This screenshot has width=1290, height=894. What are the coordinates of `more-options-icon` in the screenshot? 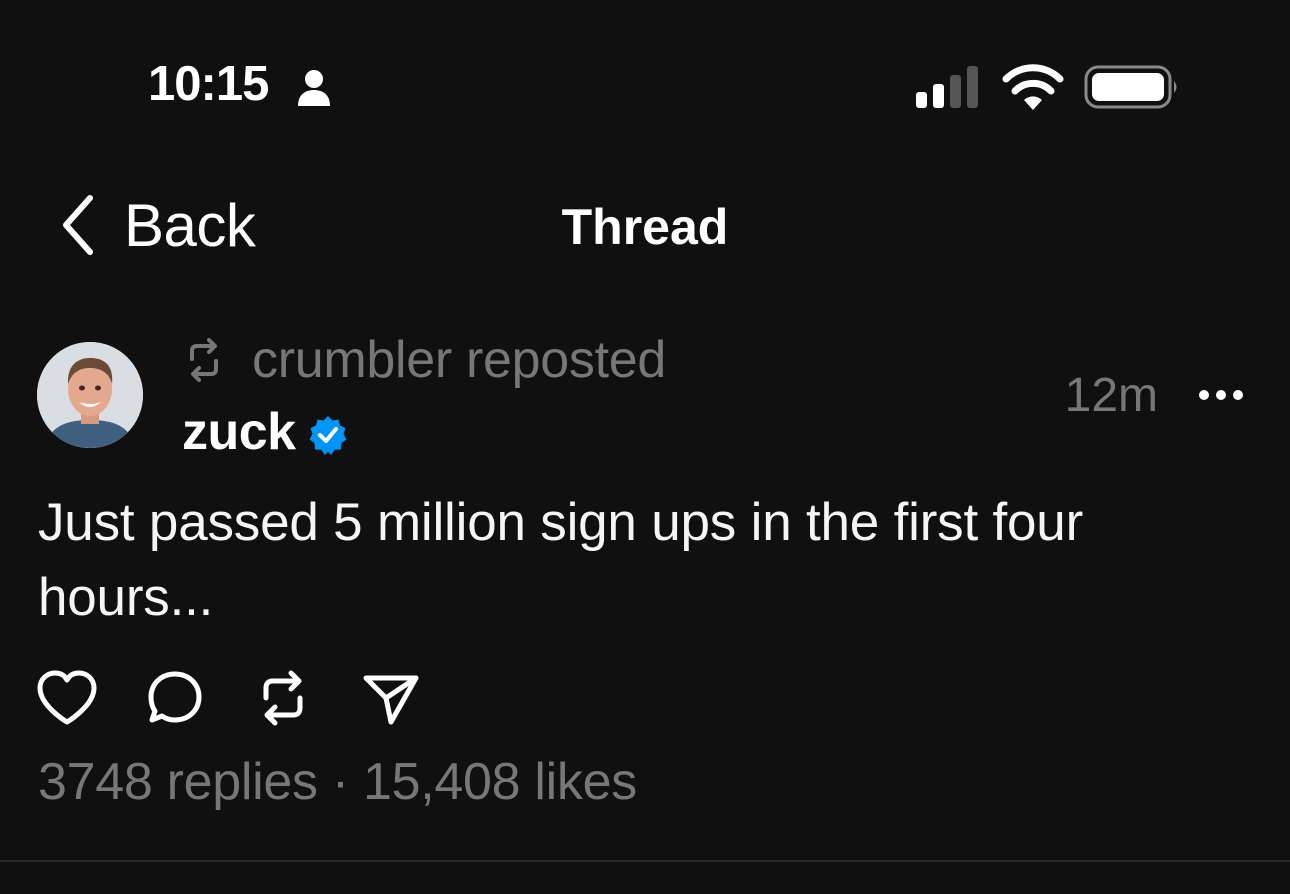 It's located at (1221, 395).